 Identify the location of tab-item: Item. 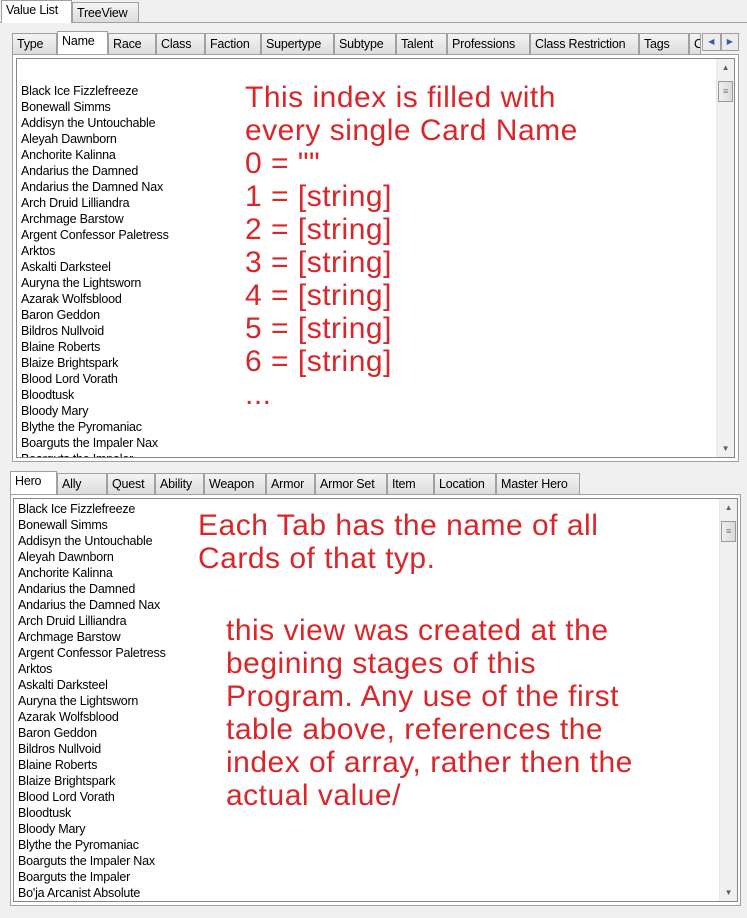
(410, 483).